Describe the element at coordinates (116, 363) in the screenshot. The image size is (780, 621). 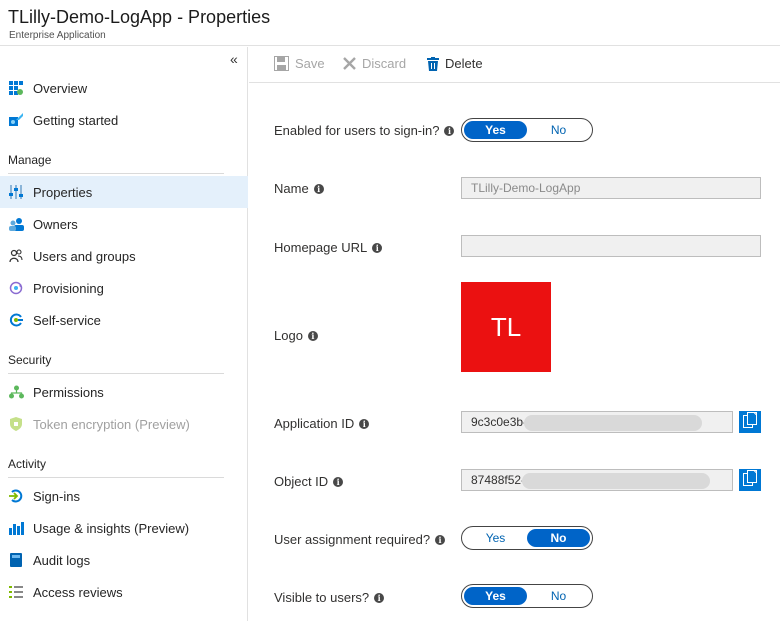
I see `section-security: Security` at that location.